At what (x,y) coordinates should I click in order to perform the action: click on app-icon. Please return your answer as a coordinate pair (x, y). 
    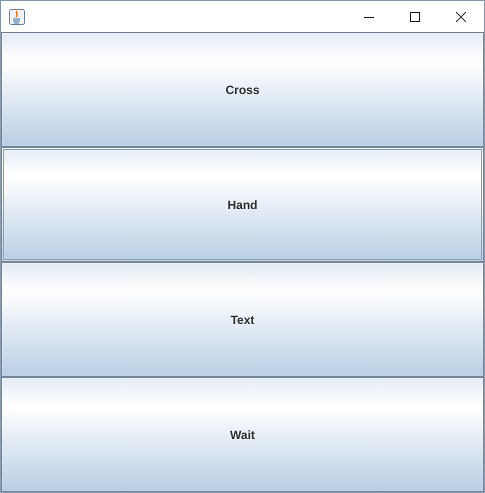
    Looking at the image, I should click on (17, 16).